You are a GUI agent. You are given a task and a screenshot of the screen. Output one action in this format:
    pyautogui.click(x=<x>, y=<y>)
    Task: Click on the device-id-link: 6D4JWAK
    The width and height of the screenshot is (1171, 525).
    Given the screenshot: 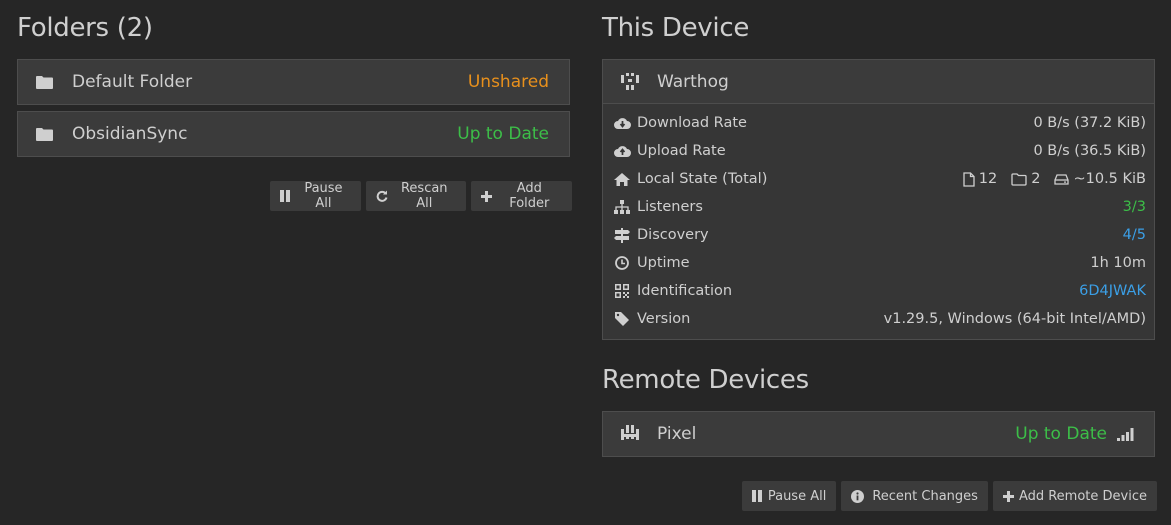 What is the action you would take?
    pyautogui.click(x=1112, y=291)
    